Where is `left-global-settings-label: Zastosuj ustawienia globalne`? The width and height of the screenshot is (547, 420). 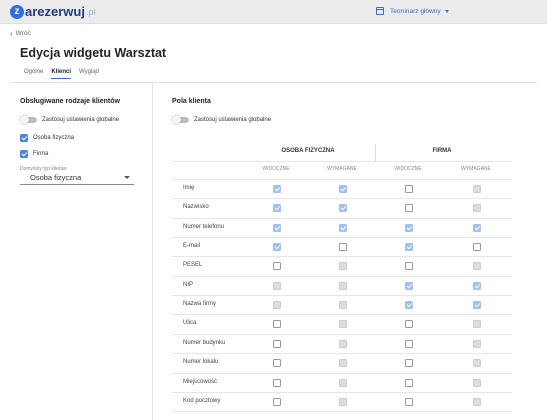
left-global-settings-label: Zastosuj ustawienia globalne is located at coordinates (81, 120).